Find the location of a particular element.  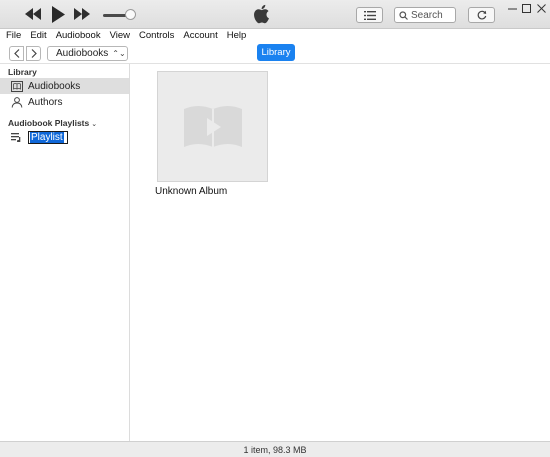

refresh-button is located at coordinates (481, 15).